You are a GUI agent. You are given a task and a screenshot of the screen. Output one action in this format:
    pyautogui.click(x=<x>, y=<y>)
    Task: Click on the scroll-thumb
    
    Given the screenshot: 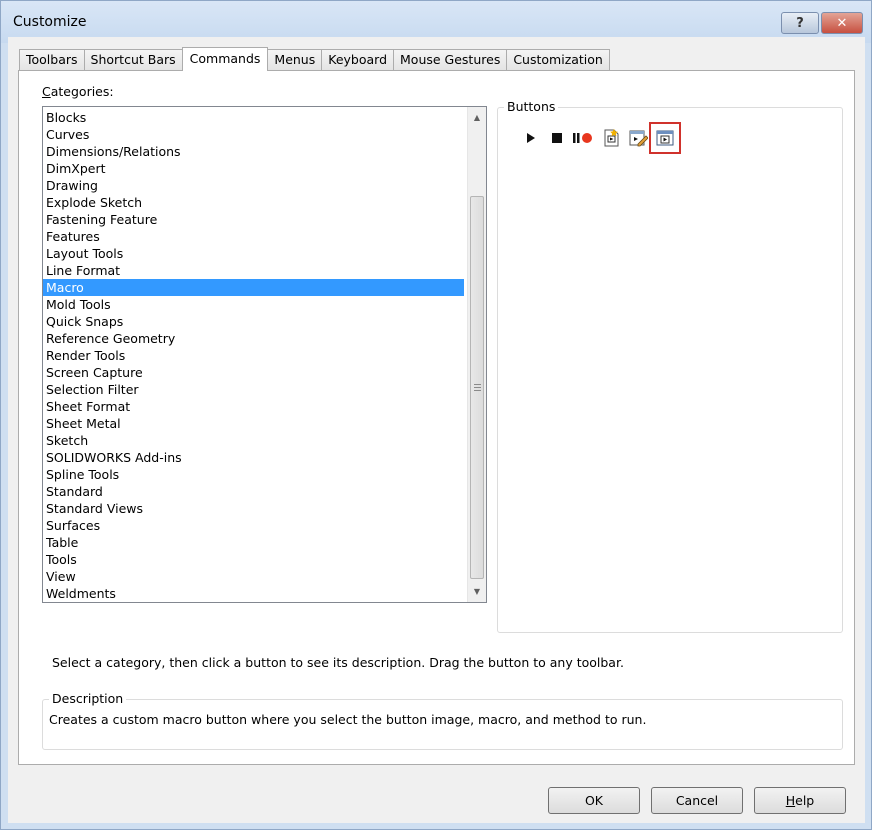 What is the action you would take?
    pyautogui.click(x=477, y=387)
    